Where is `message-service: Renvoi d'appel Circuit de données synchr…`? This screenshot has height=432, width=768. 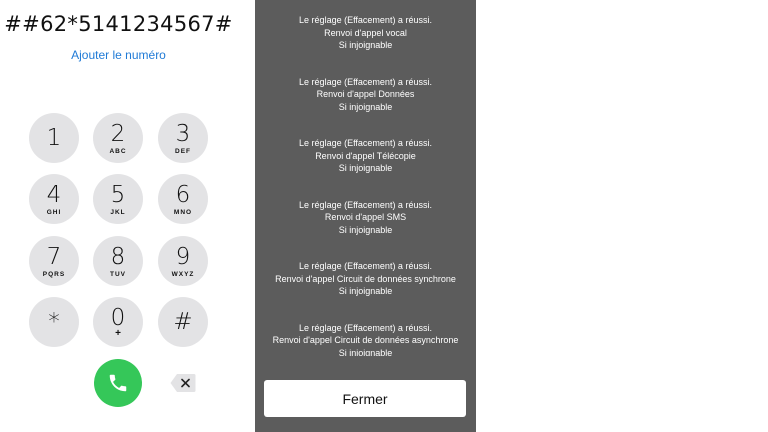 message-service: Renvoi d'appel Circuit de données synchr… is located at coordinates (365, 278).